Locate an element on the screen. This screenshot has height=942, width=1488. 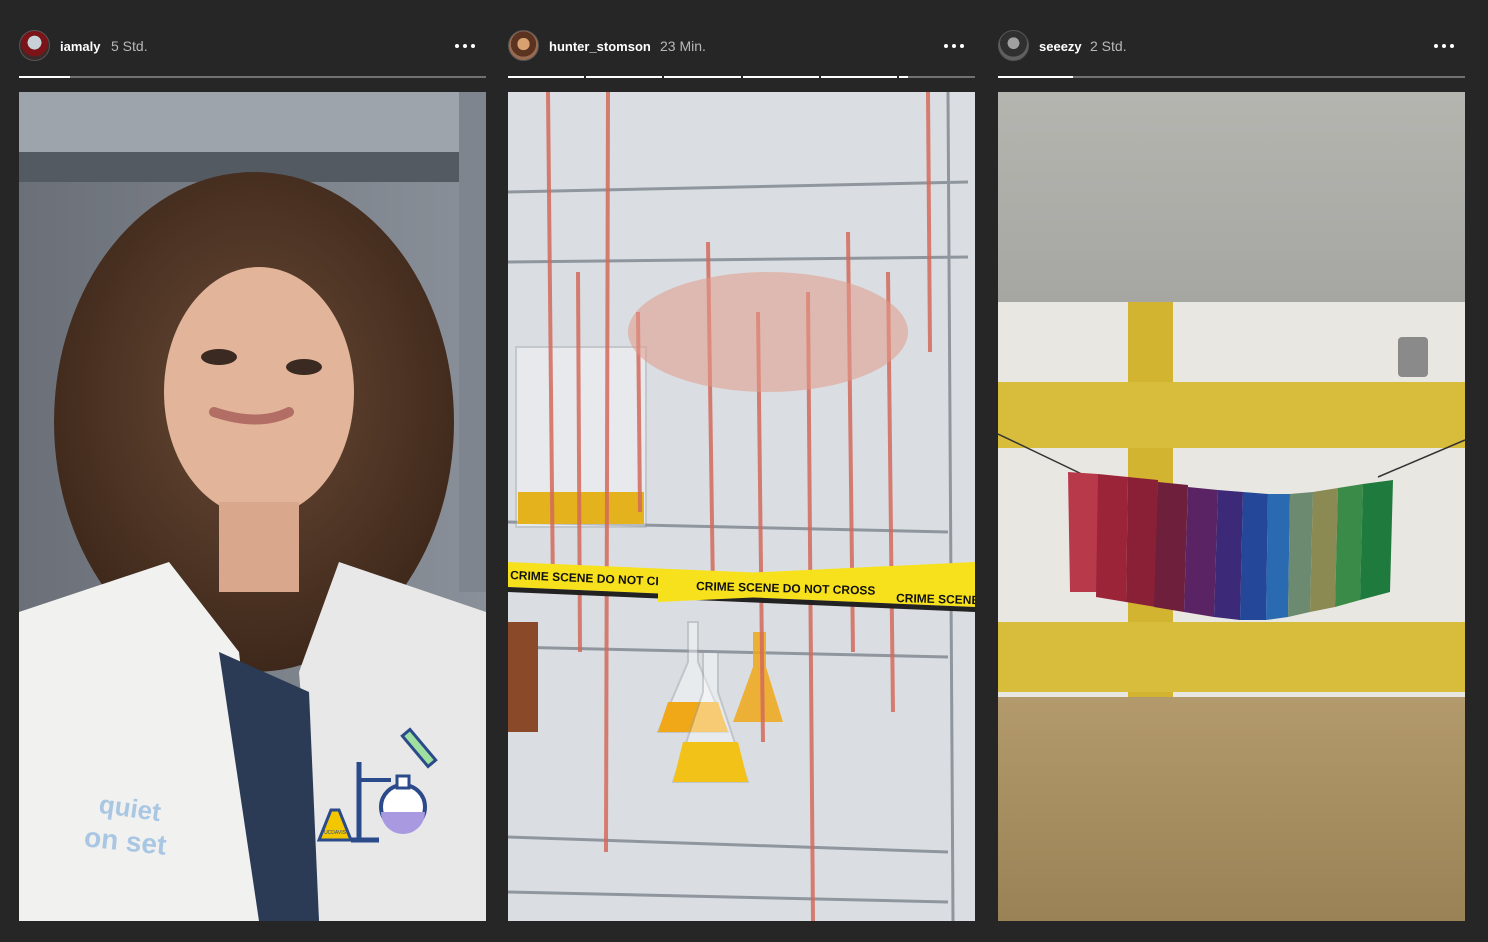
story-username: iamaly is located at coordinates (80, 46).